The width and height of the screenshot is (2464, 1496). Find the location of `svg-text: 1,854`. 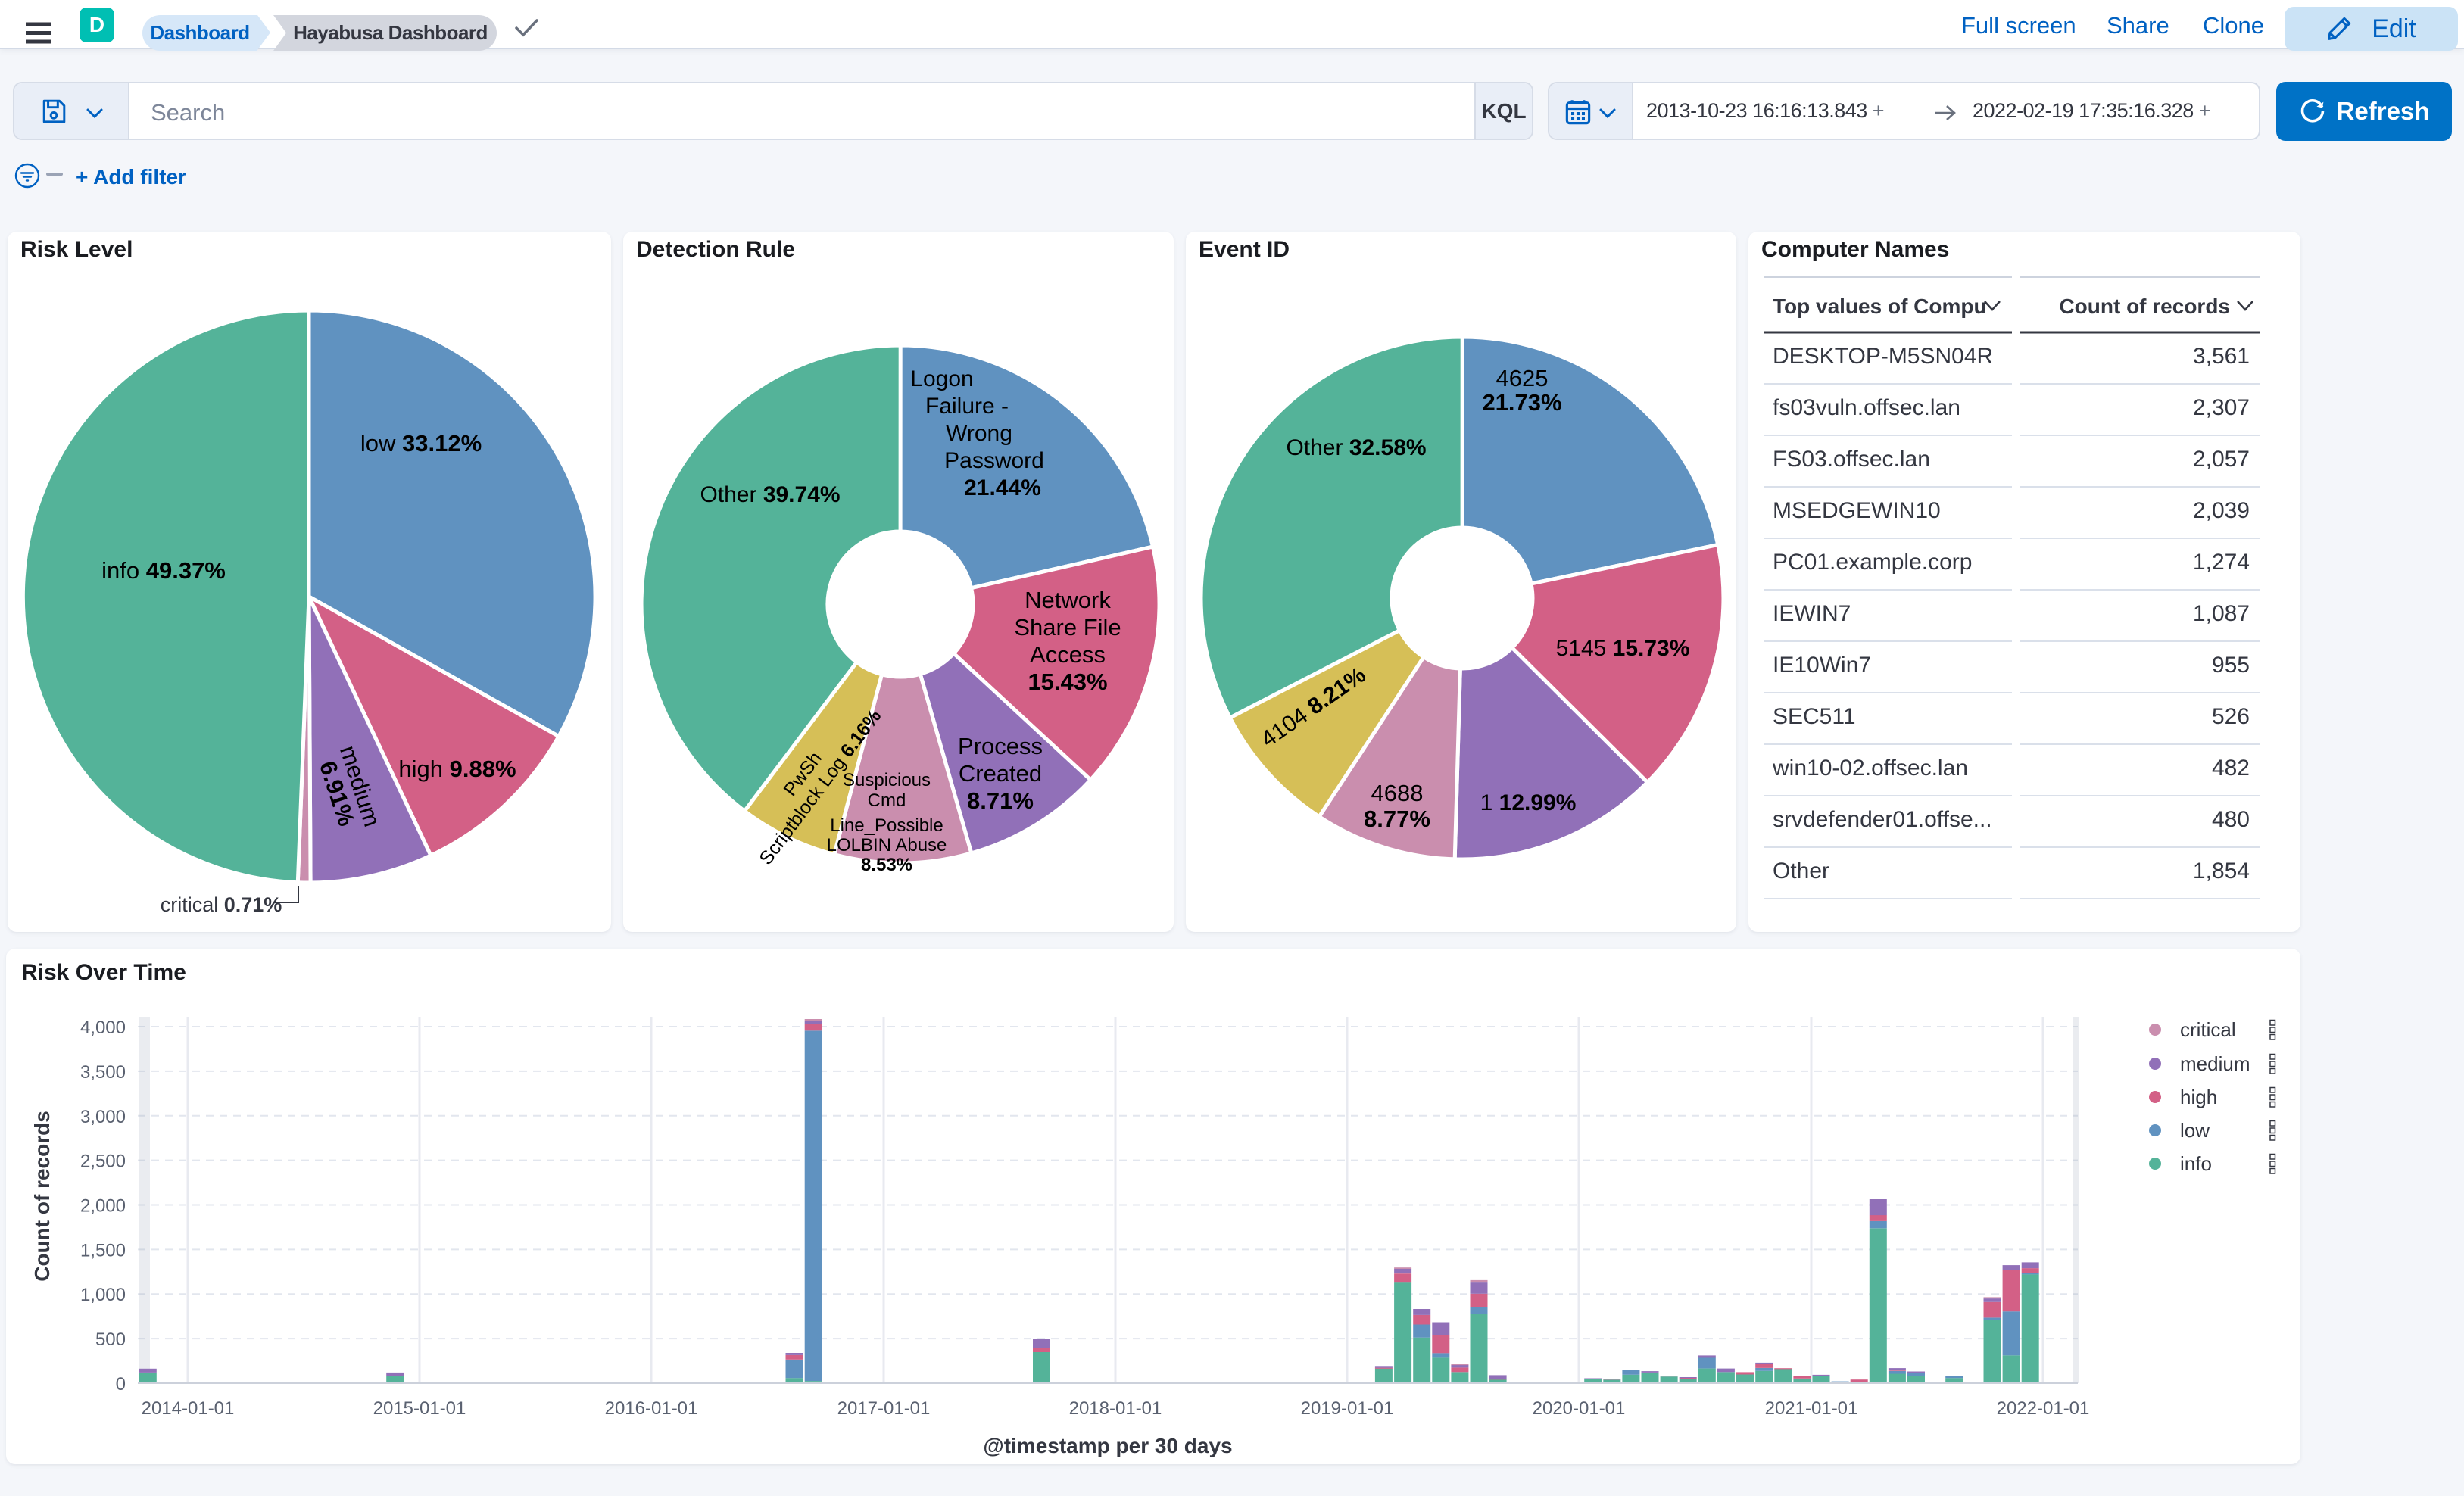

svg-text: 1,854 is located at coordinates (2221, 871).